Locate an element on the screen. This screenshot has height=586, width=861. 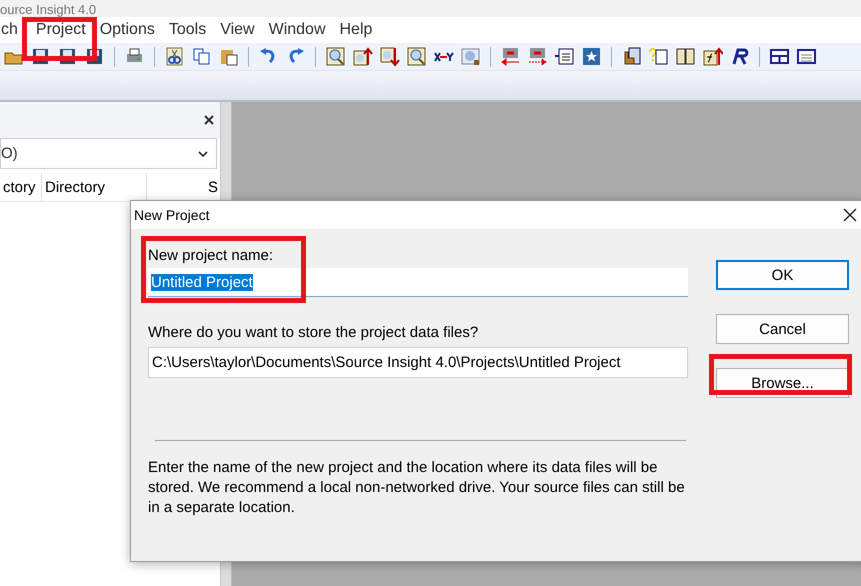
function-icon is located at coordinates (712, 56).